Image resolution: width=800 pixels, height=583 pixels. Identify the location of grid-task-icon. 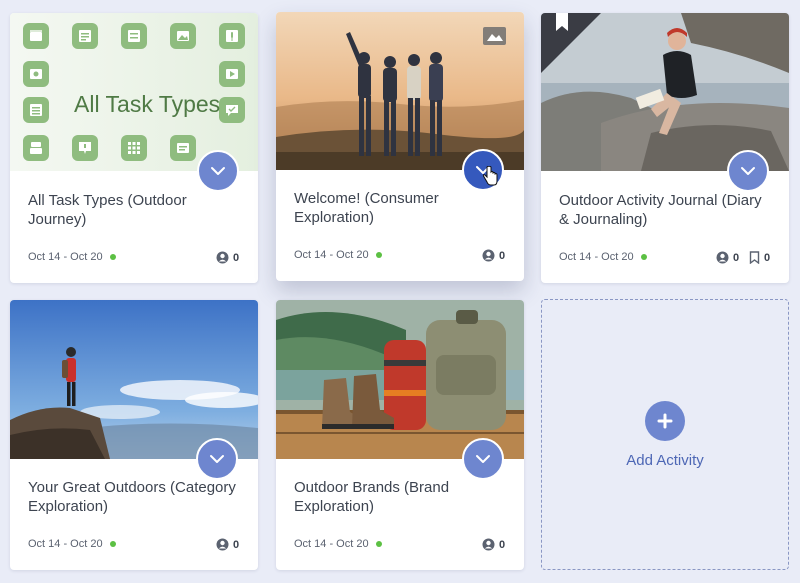
(134, 148).